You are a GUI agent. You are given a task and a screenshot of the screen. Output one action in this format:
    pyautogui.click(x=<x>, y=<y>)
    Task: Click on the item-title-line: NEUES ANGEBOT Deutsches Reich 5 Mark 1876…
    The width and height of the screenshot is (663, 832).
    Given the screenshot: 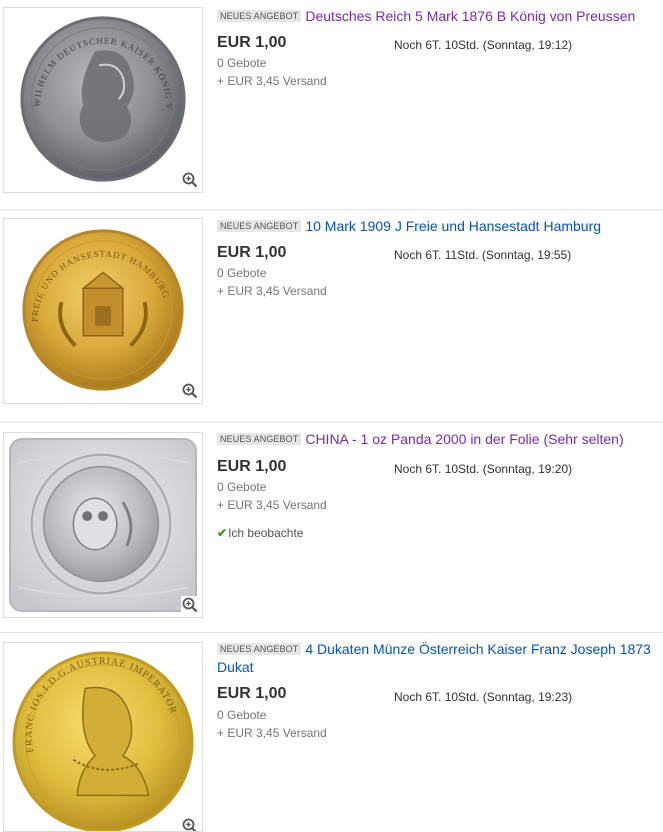 What is the action you would take?
    pyautogui.click(x=437, y=16)
    